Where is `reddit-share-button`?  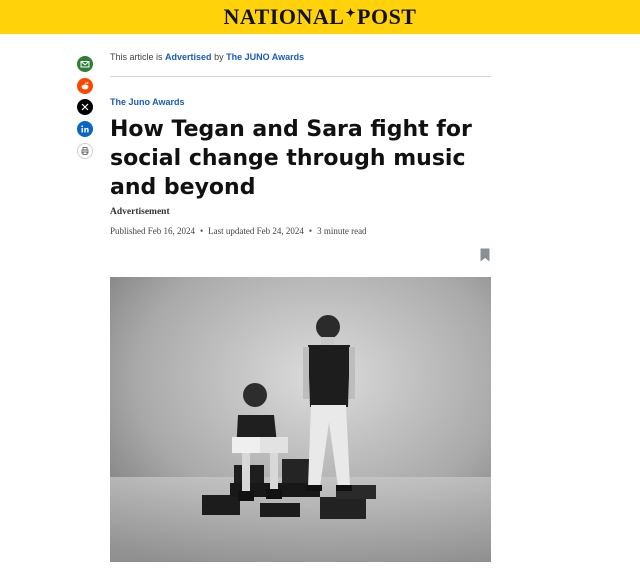 reddit-share-button is located at coordinates (85, 86).